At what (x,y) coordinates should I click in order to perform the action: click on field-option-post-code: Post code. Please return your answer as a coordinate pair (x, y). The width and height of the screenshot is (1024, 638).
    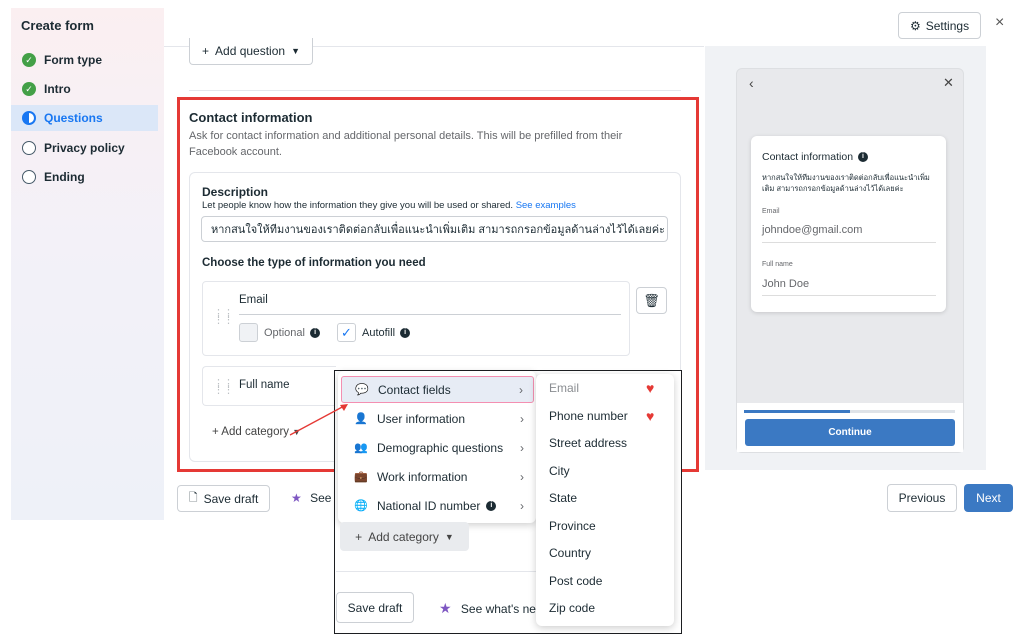
    Looking at the image, I should click on (575, 581).